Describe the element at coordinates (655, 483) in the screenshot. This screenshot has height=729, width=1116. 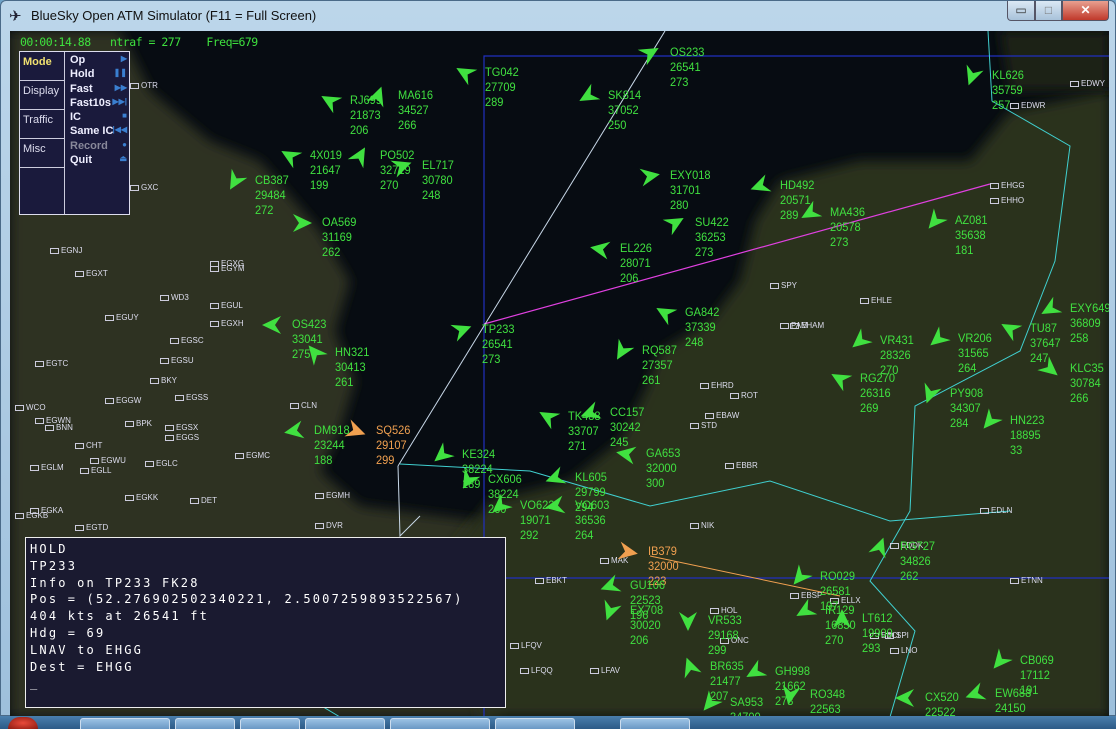
I see `aircraft-speed: 300` at that location.